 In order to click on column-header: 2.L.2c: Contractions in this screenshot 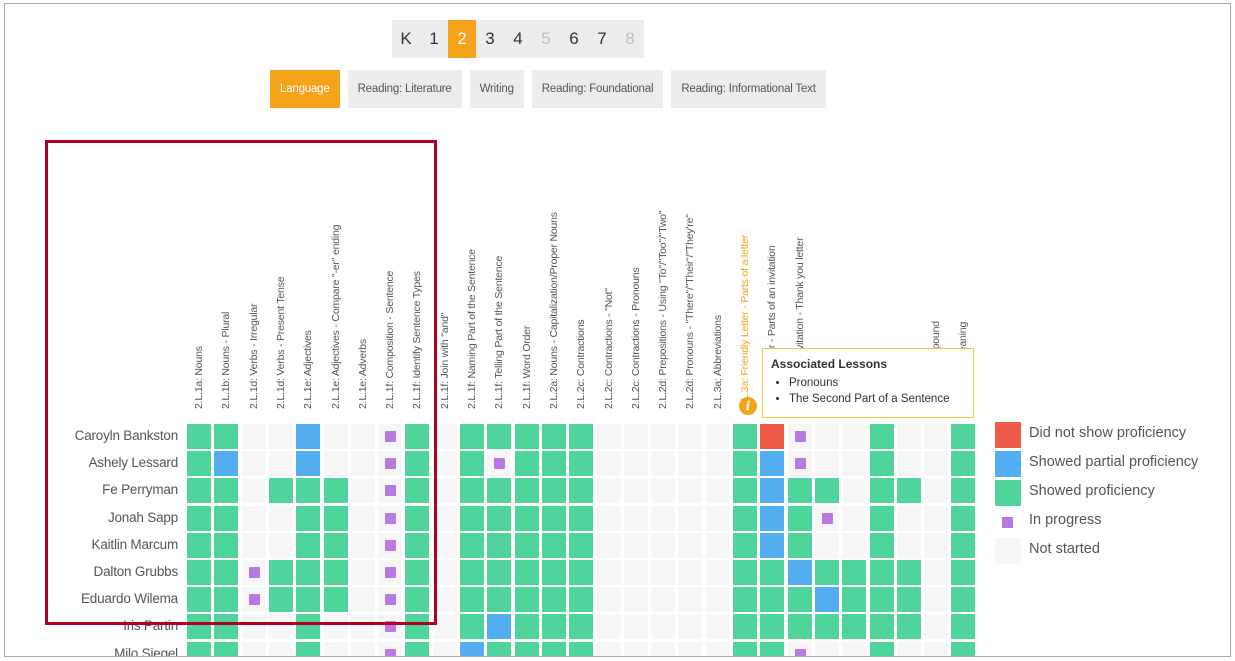, I will do `click(581, 364)`.